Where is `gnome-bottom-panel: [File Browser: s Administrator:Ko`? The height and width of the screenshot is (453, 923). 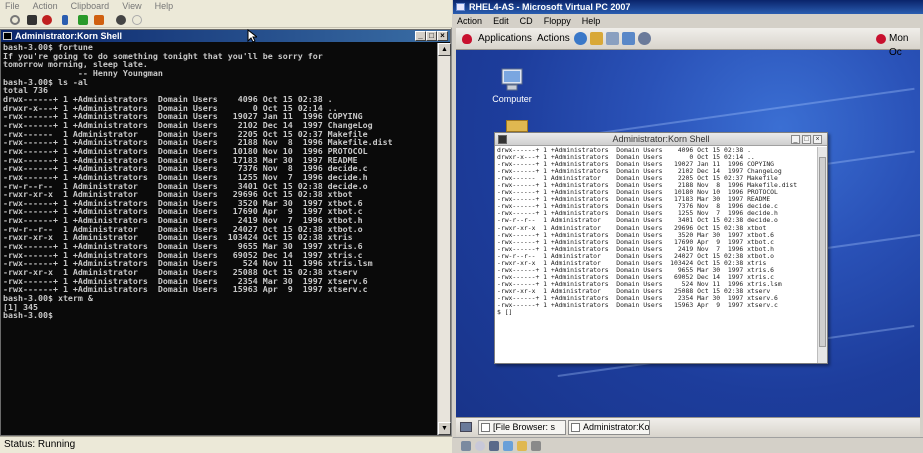
gnome-bottom-panel: [File Browser: s Administrator:Ko is located at coordinates (688, 427).